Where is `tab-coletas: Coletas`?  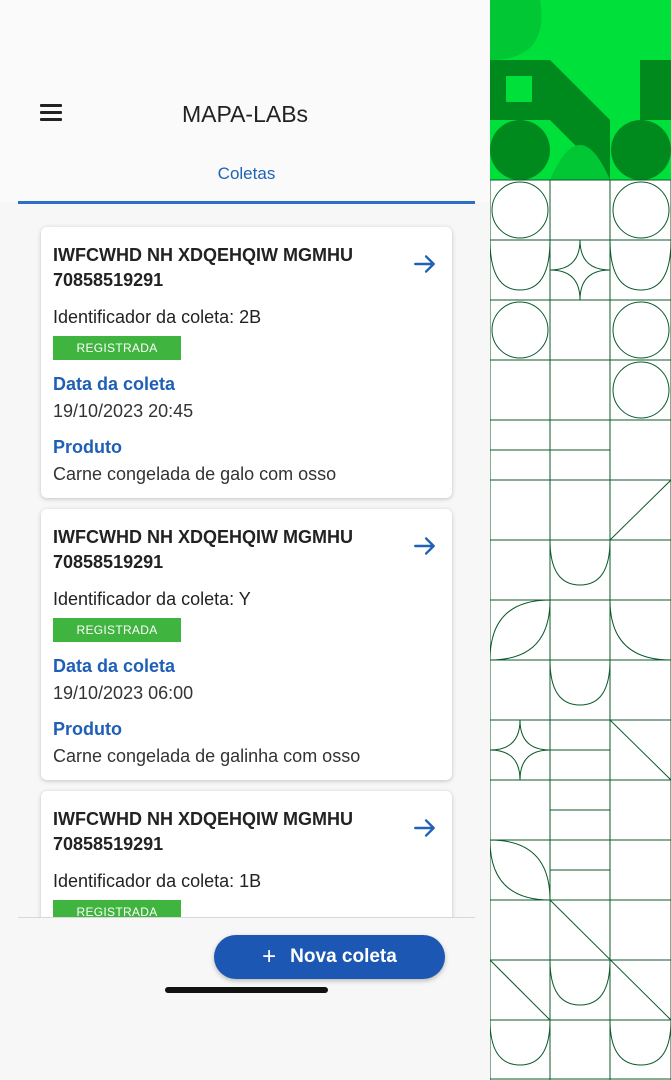
tab-coletas: Coletas is located at coordinates (246, 182).